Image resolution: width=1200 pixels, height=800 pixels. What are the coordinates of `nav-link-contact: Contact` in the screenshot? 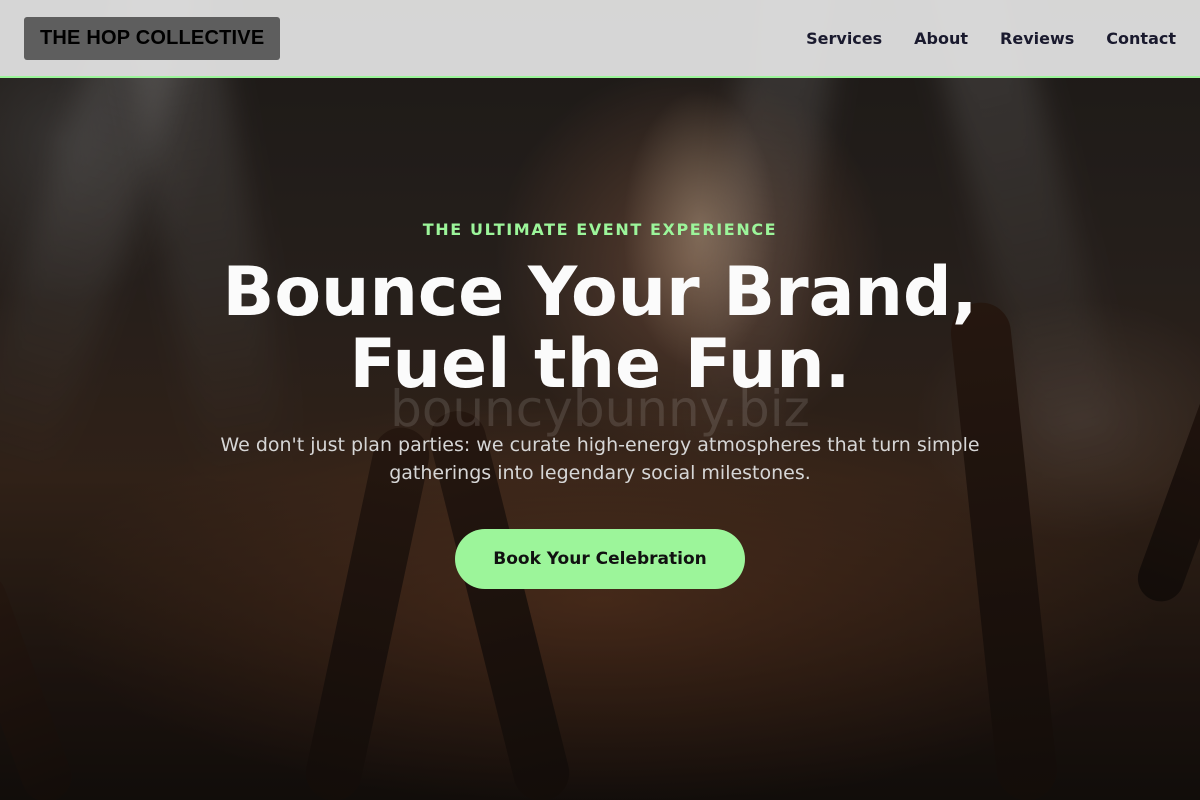 It's located at (1141, 38).